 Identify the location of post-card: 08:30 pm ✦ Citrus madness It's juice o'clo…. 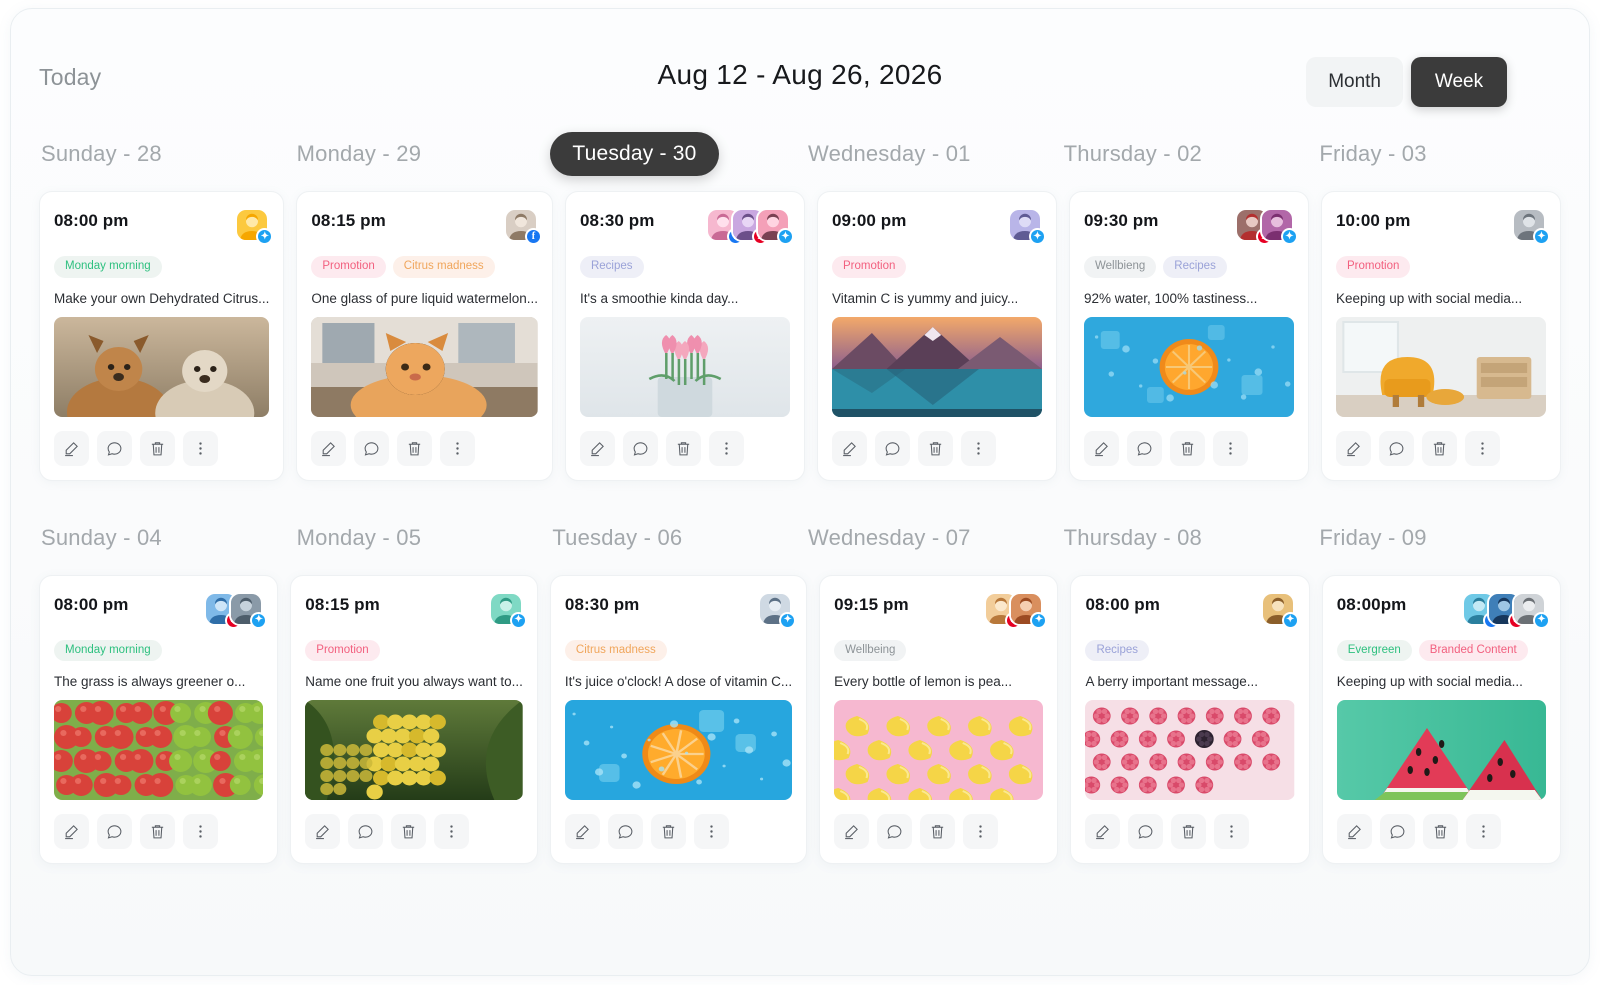
(678, 719).